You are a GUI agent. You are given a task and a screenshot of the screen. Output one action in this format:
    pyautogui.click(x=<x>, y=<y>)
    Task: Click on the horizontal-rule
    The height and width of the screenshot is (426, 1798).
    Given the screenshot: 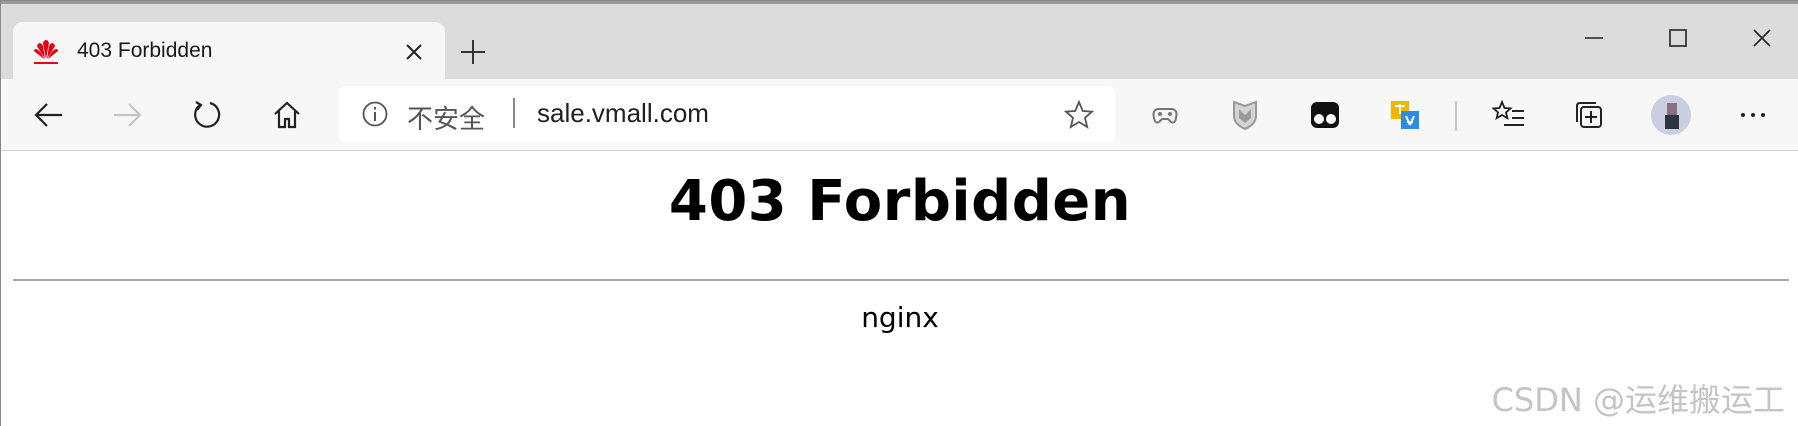 What is the action you would take?
    pyautogui.click(x=901, y=280)
    